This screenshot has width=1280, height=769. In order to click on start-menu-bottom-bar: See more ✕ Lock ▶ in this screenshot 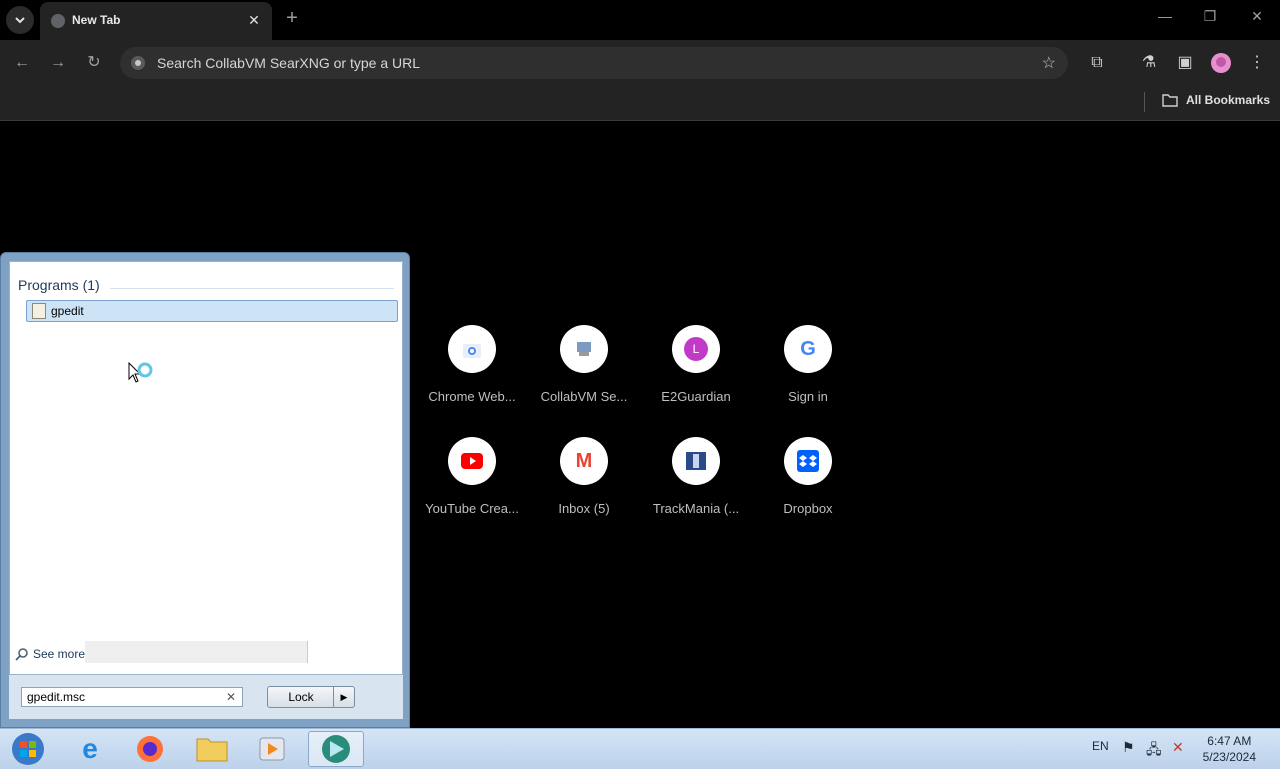, I will do `click(206, 680)`.